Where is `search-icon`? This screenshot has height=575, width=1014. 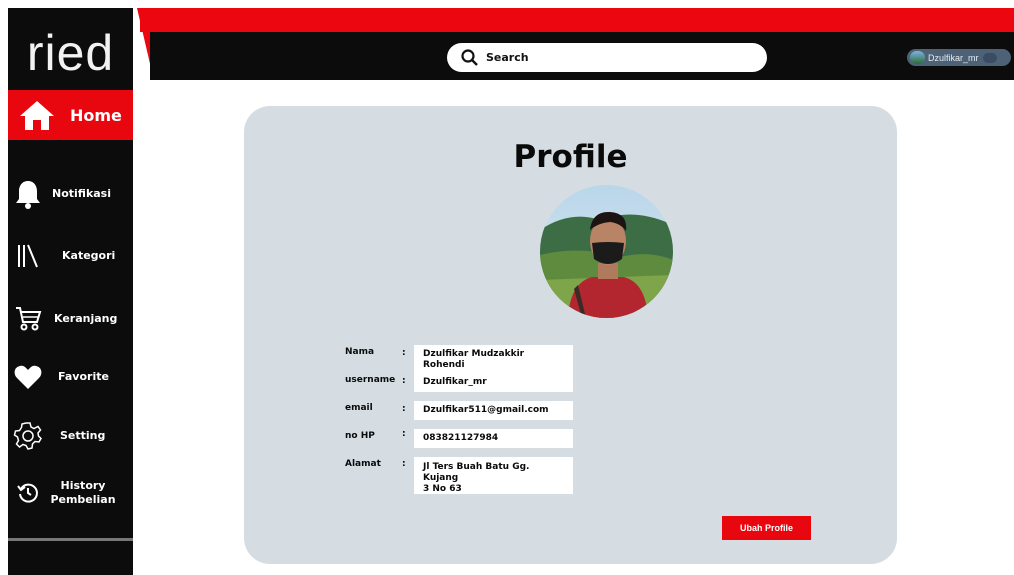 search-icon is located at coordinates (469, 57).